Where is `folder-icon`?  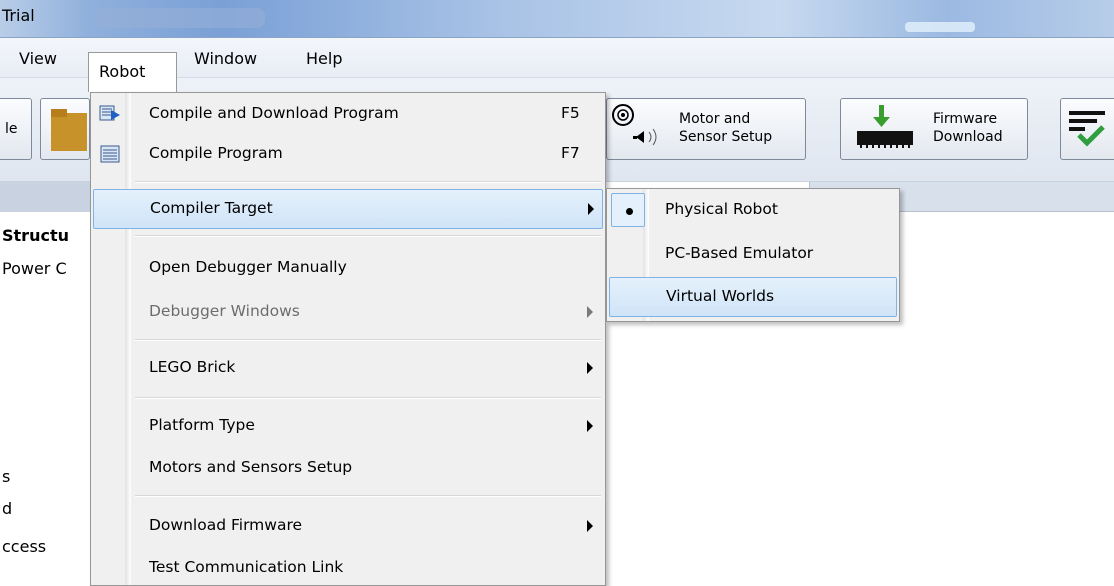
folder-icon is located at coordinates (69, 130).